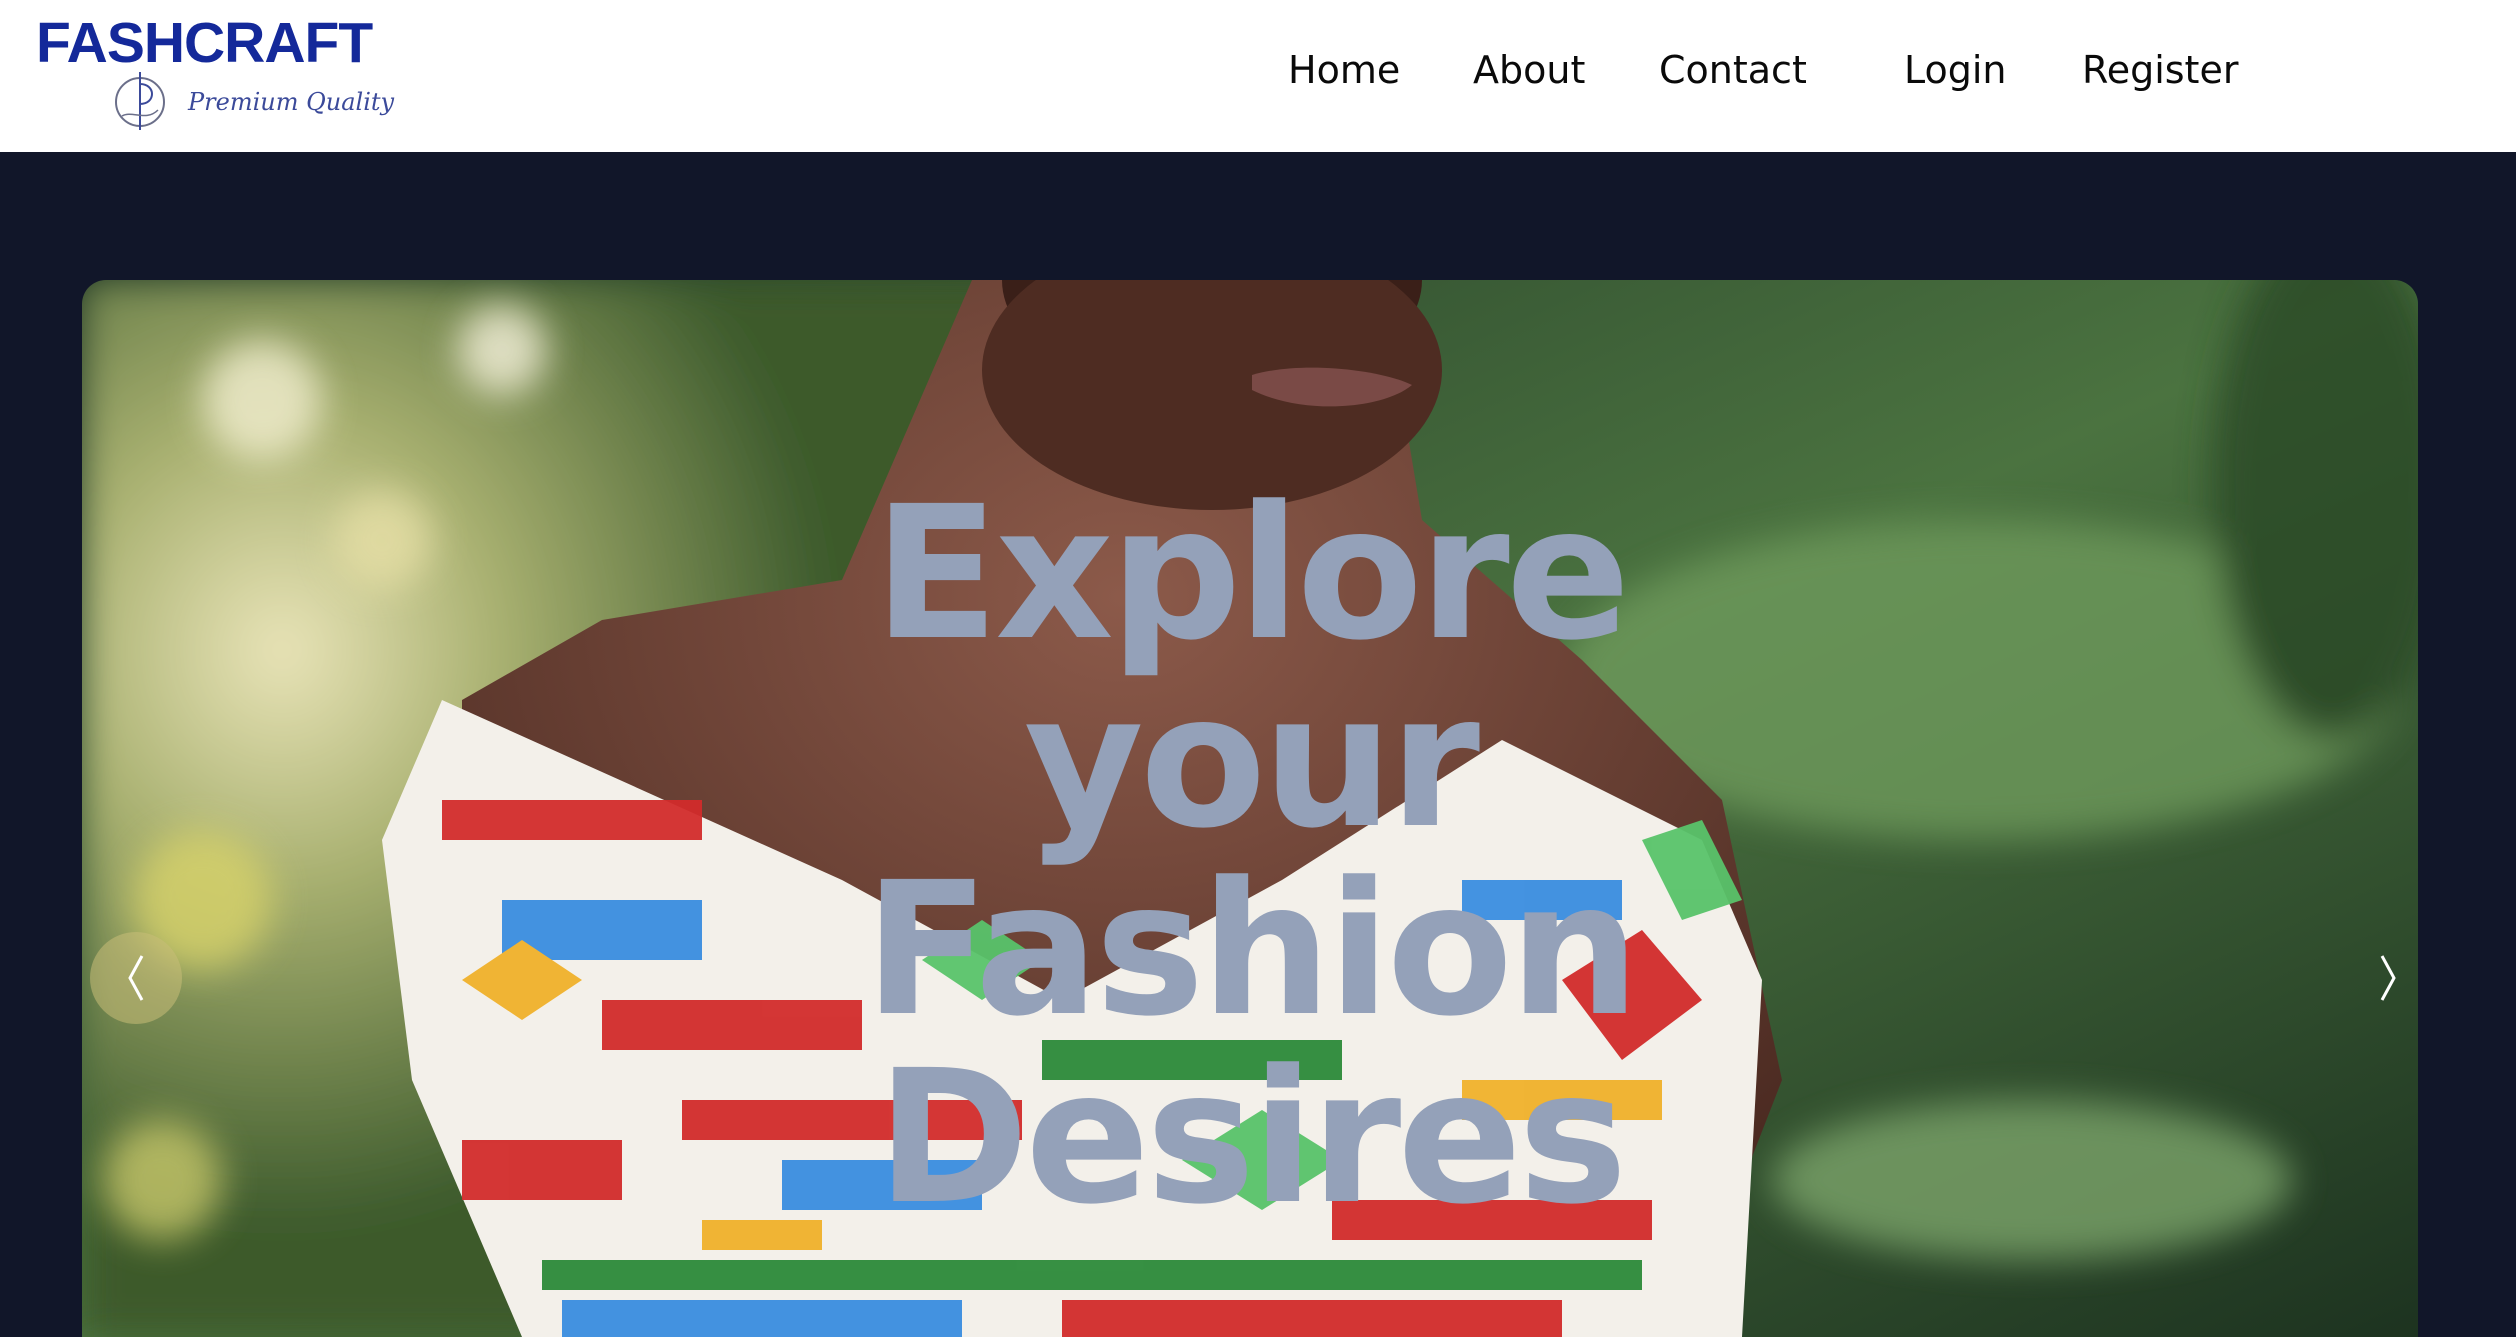 Image resolution: width=2516 pixels, height=1337 pixels. What do you see at coordinates (1529, 70) in the screenshot?
I see `nav-about: About` at bounding box center [1529, 70].